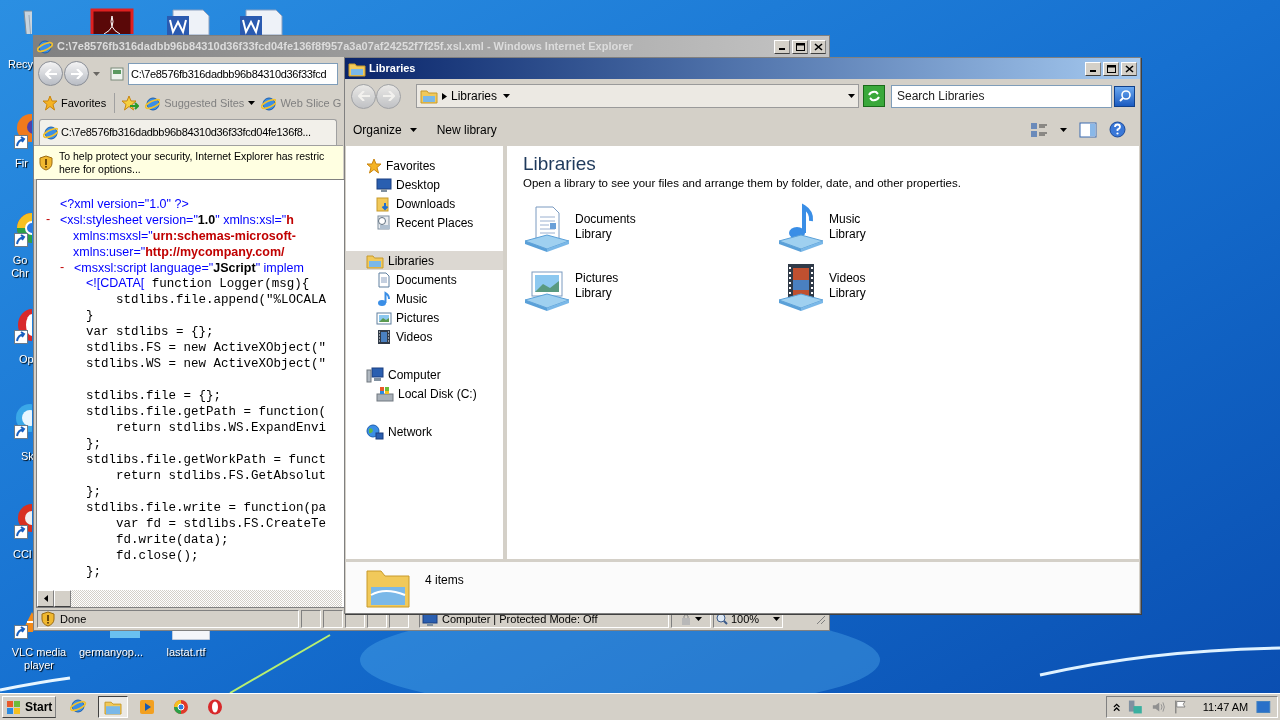 This screenshot has width=1280, height=720. Describe the element at coordinates (221, 300) in the screenshot. I see `code-line: stdlibs.file.append("%LOCALA` at that location.